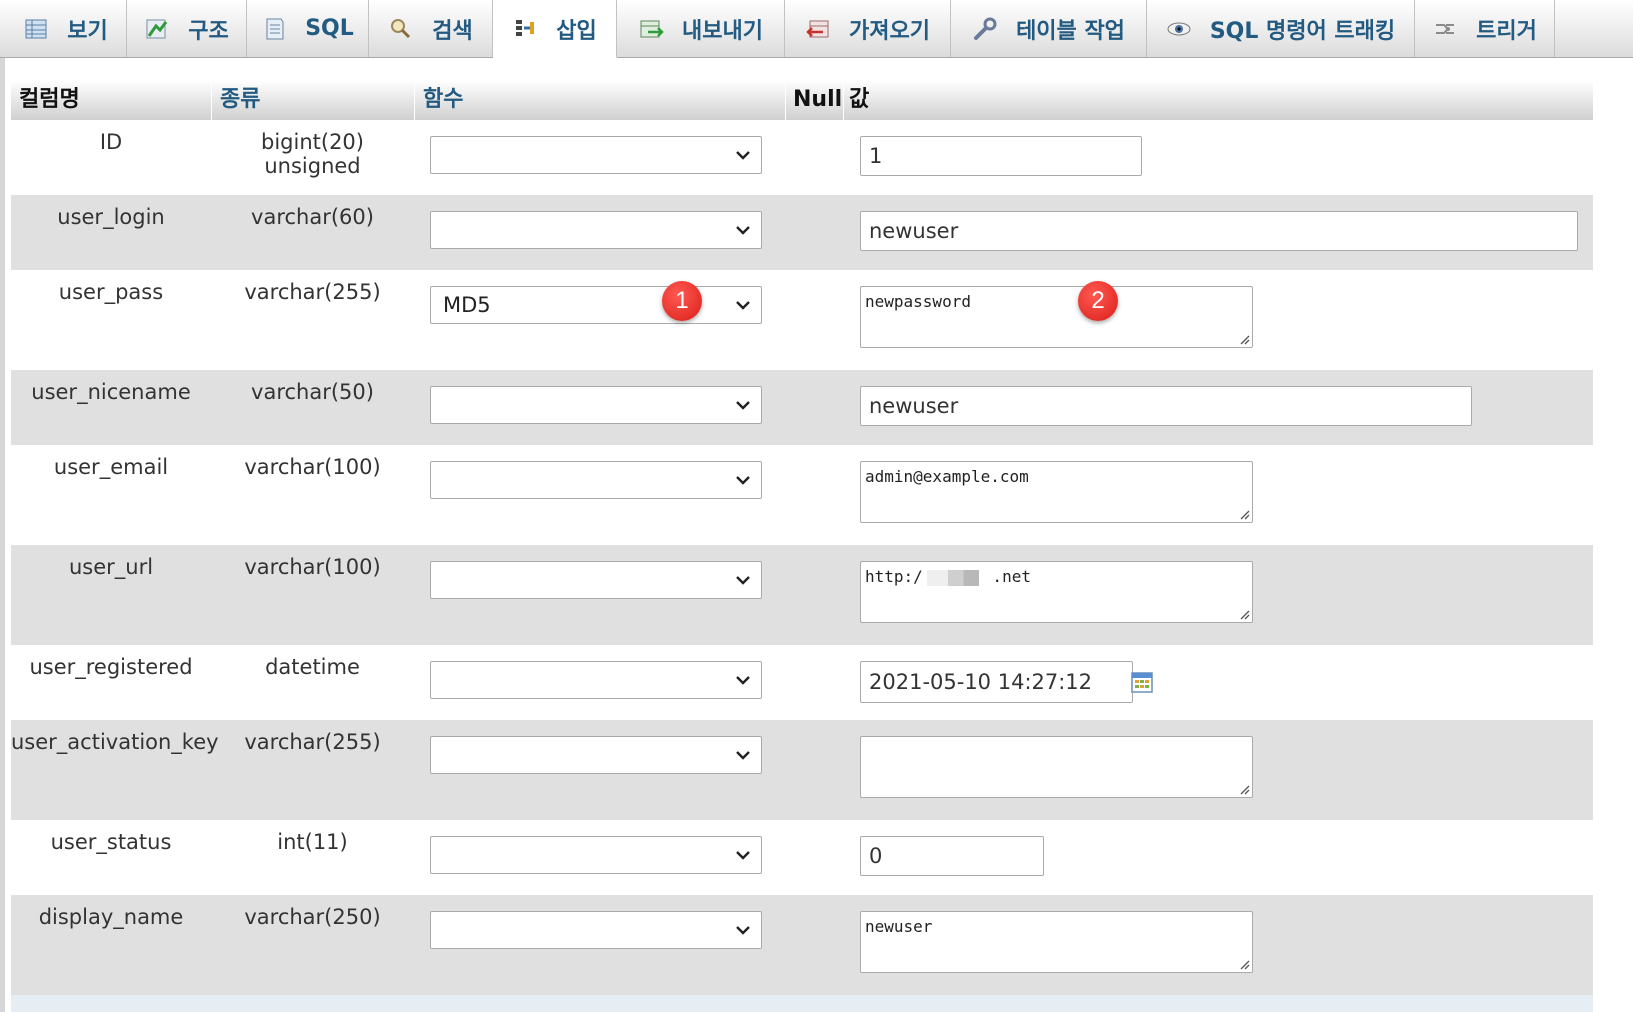 Image resolution: width=1633 pixels, height=1012 pixels. I want to click on header-type: 종류, so click(235, 100).